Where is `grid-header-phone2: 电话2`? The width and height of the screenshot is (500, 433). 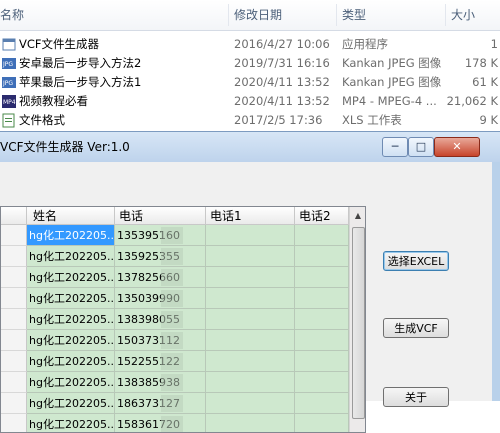
grid-header-phone2: 电话2 is located at coordinates (322, 216).